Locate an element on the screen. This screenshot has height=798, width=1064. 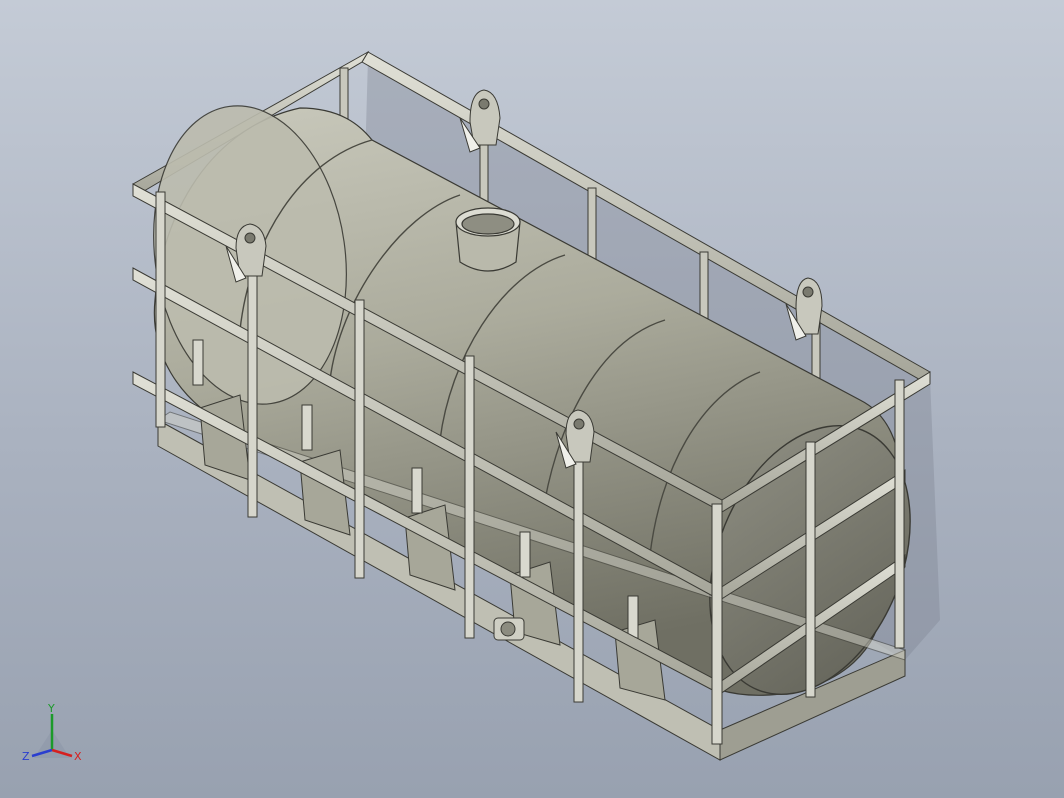
z-axis-label: Z is located at coordinates (26, 756).